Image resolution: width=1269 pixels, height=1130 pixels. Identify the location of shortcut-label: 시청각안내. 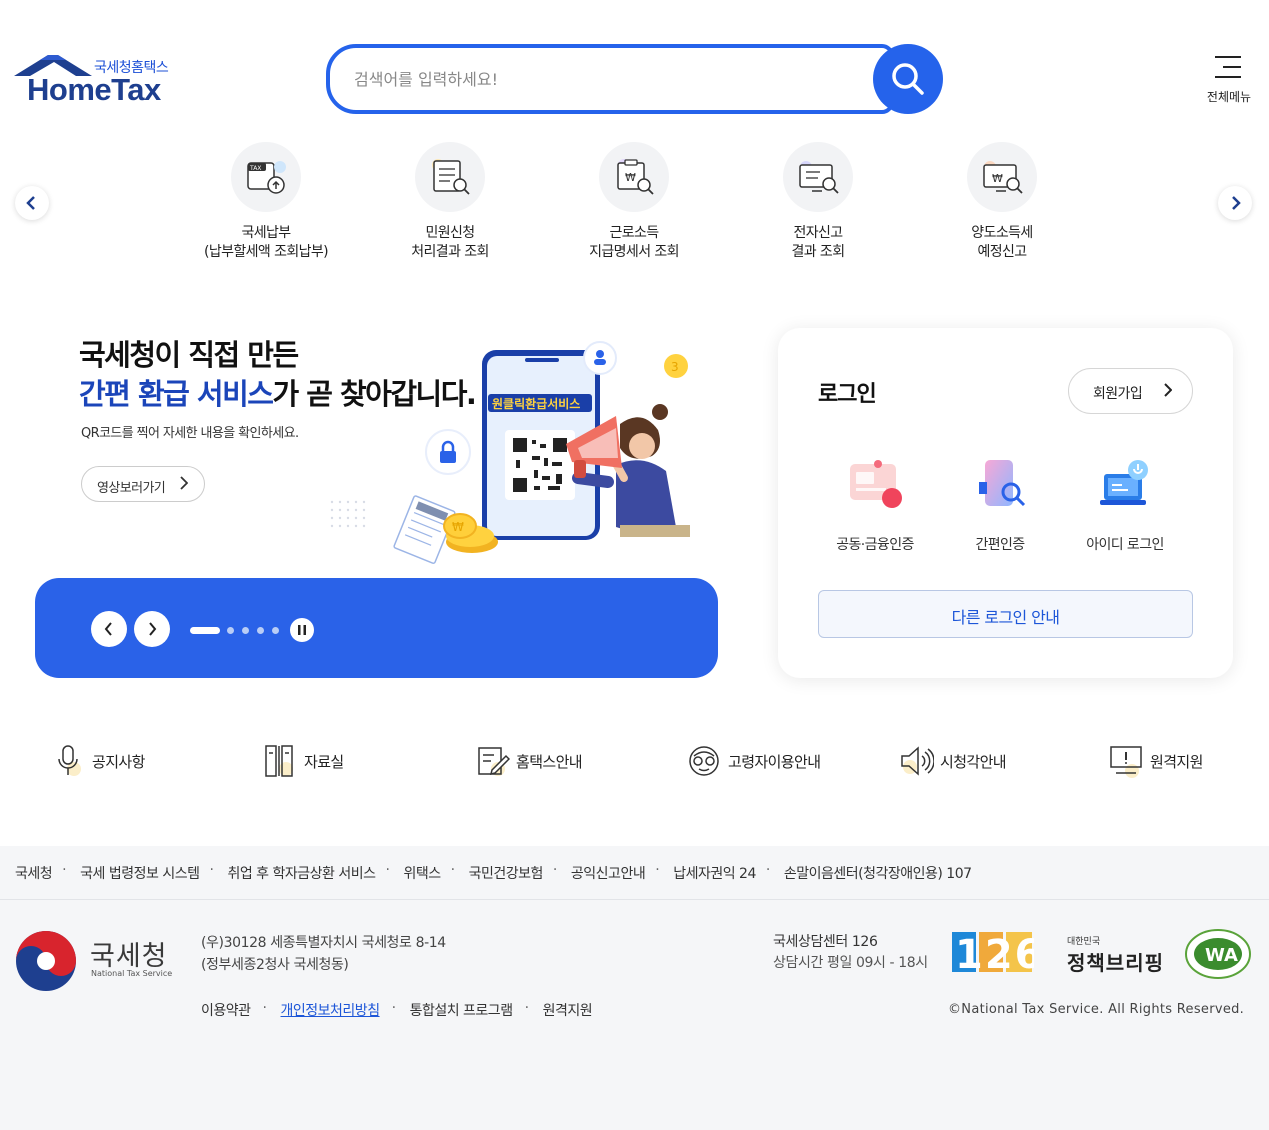
(973, 761).